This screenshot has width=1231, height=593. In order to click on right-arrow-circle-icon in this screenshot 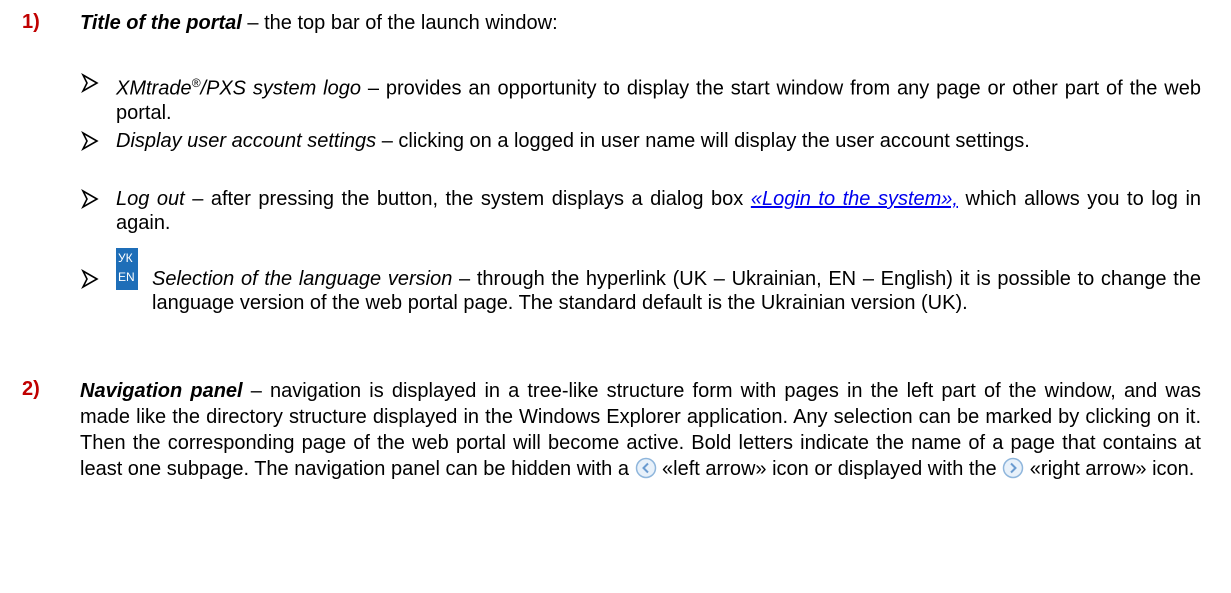, I will do `click(1013, 468)`.